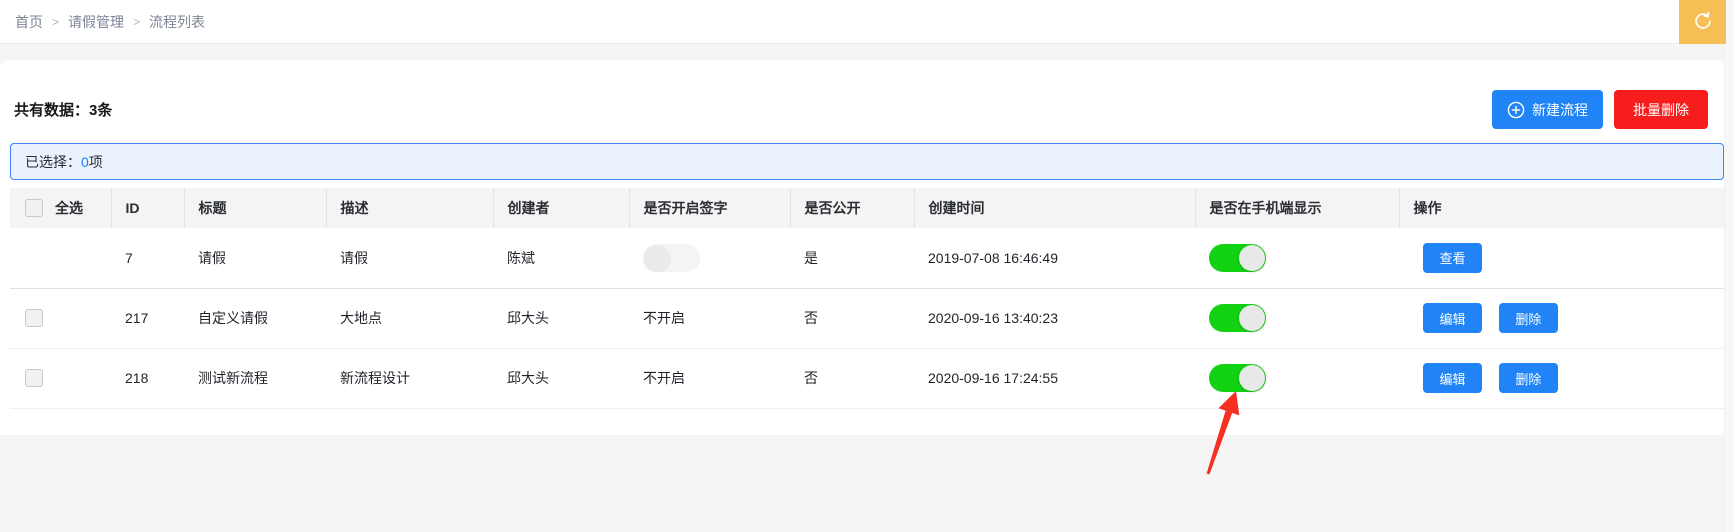  Describe the element at coordinates (233, 318) in the screenshot. I see `cell-title: 自定义请假` at that location.